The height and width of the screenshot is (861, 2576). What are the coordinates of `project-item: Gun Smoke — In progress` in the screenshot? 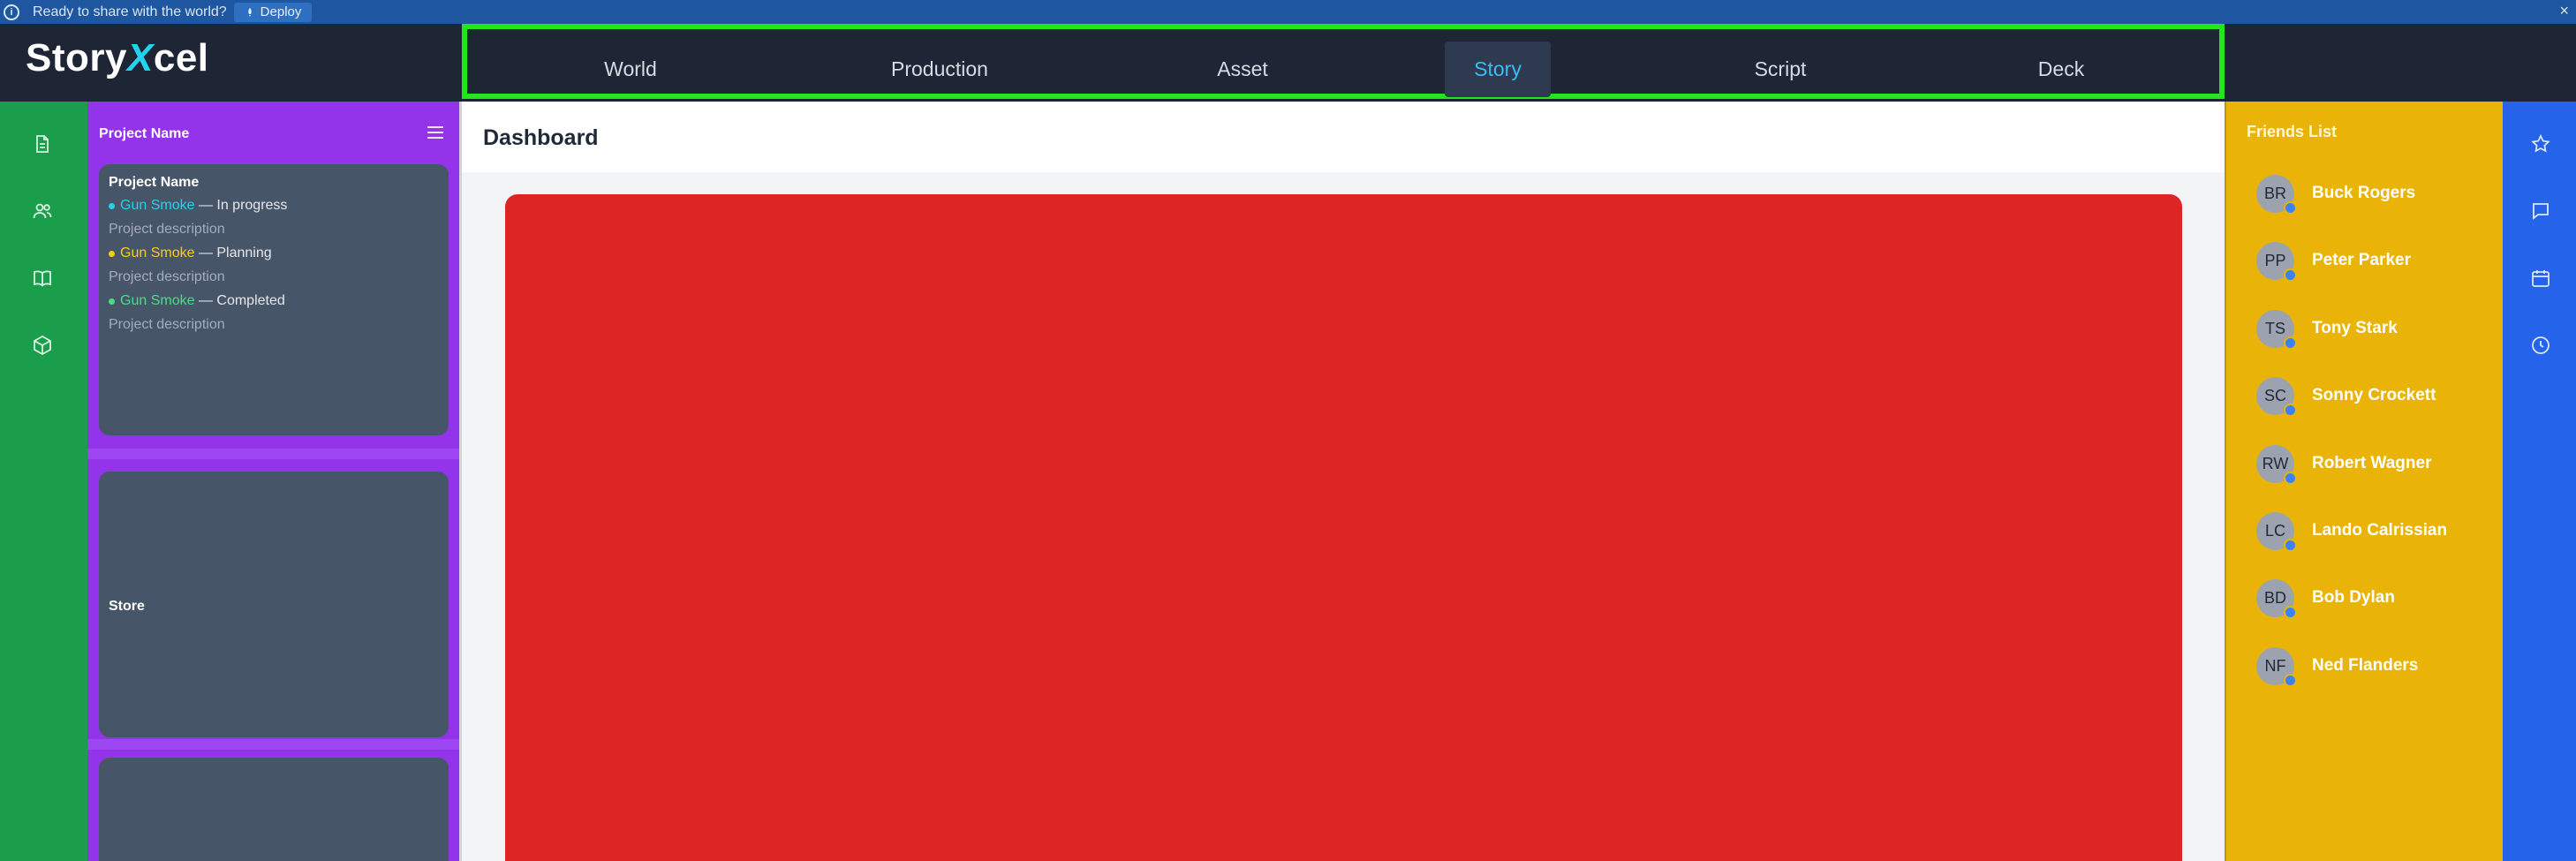 It's located at (274, 206).